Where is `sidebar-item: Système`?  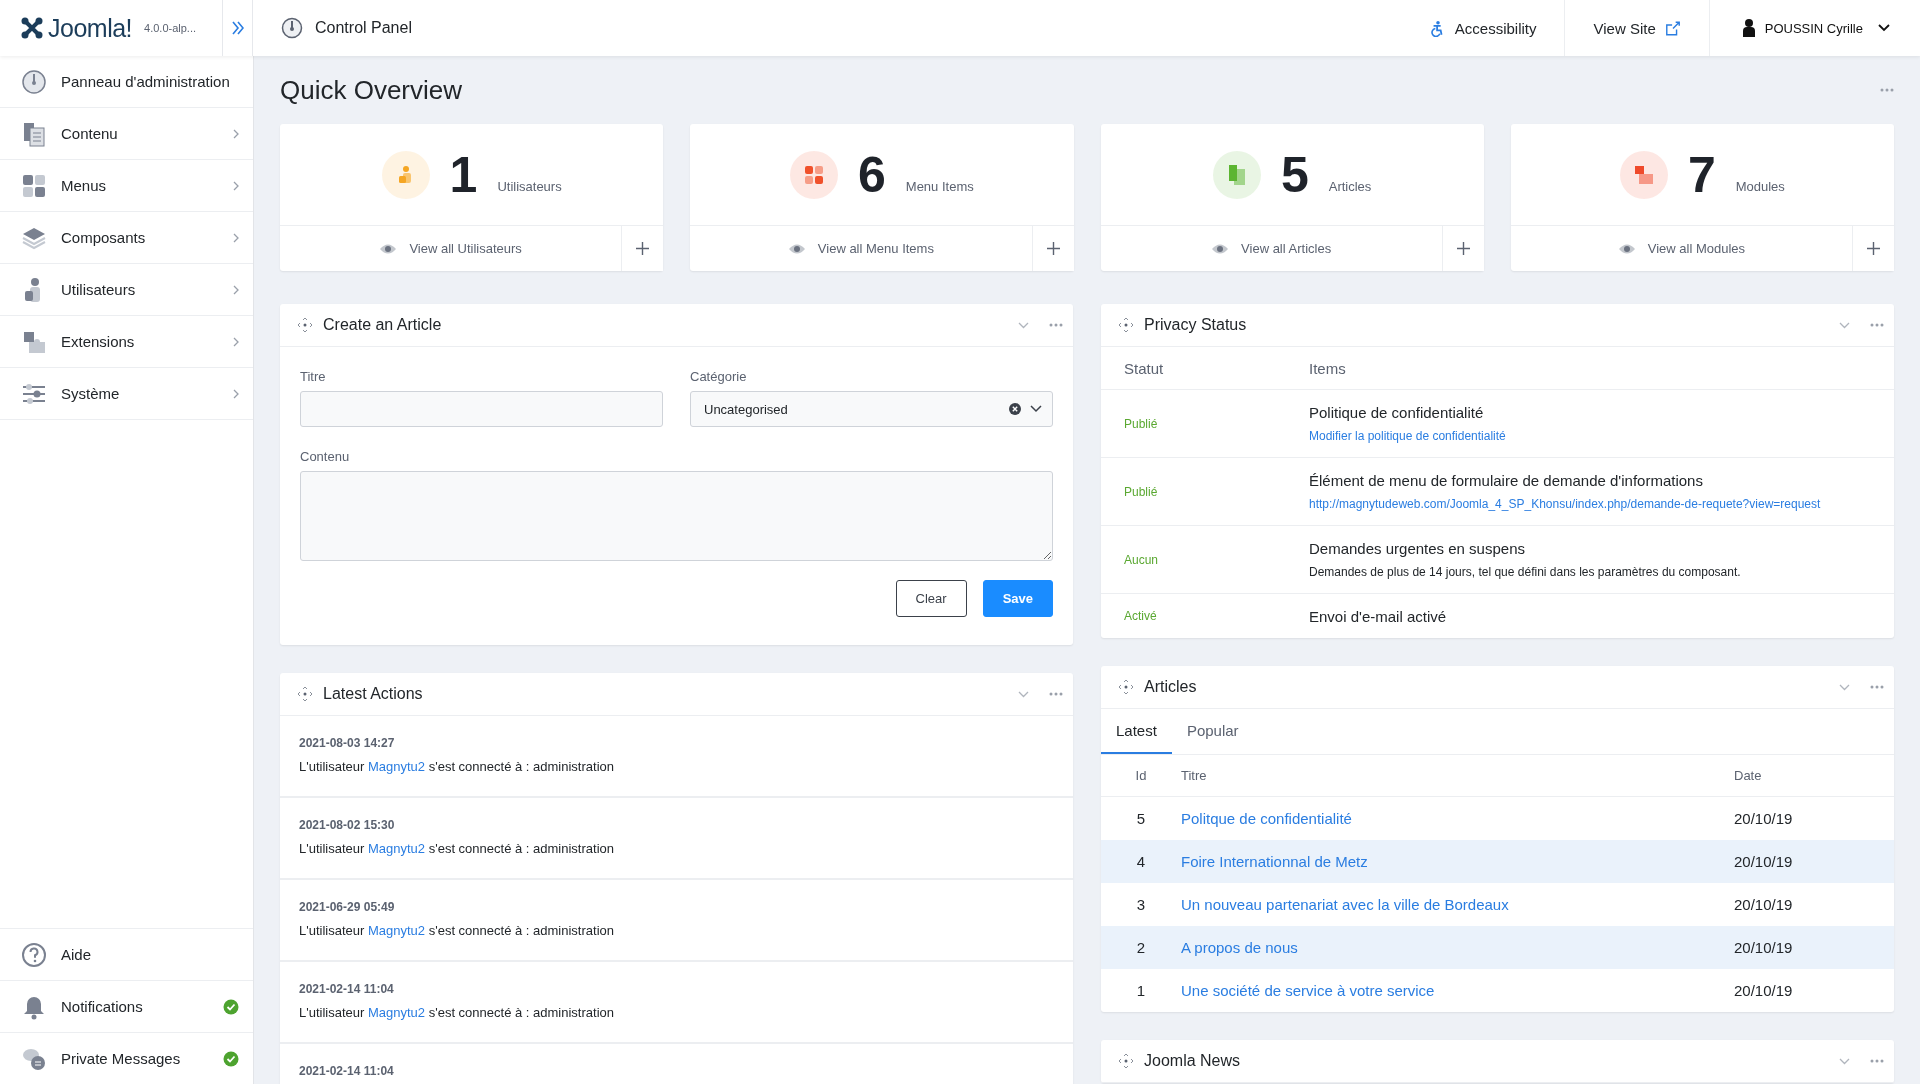
sidebar-item: Système is located at coordinates (126, 394).